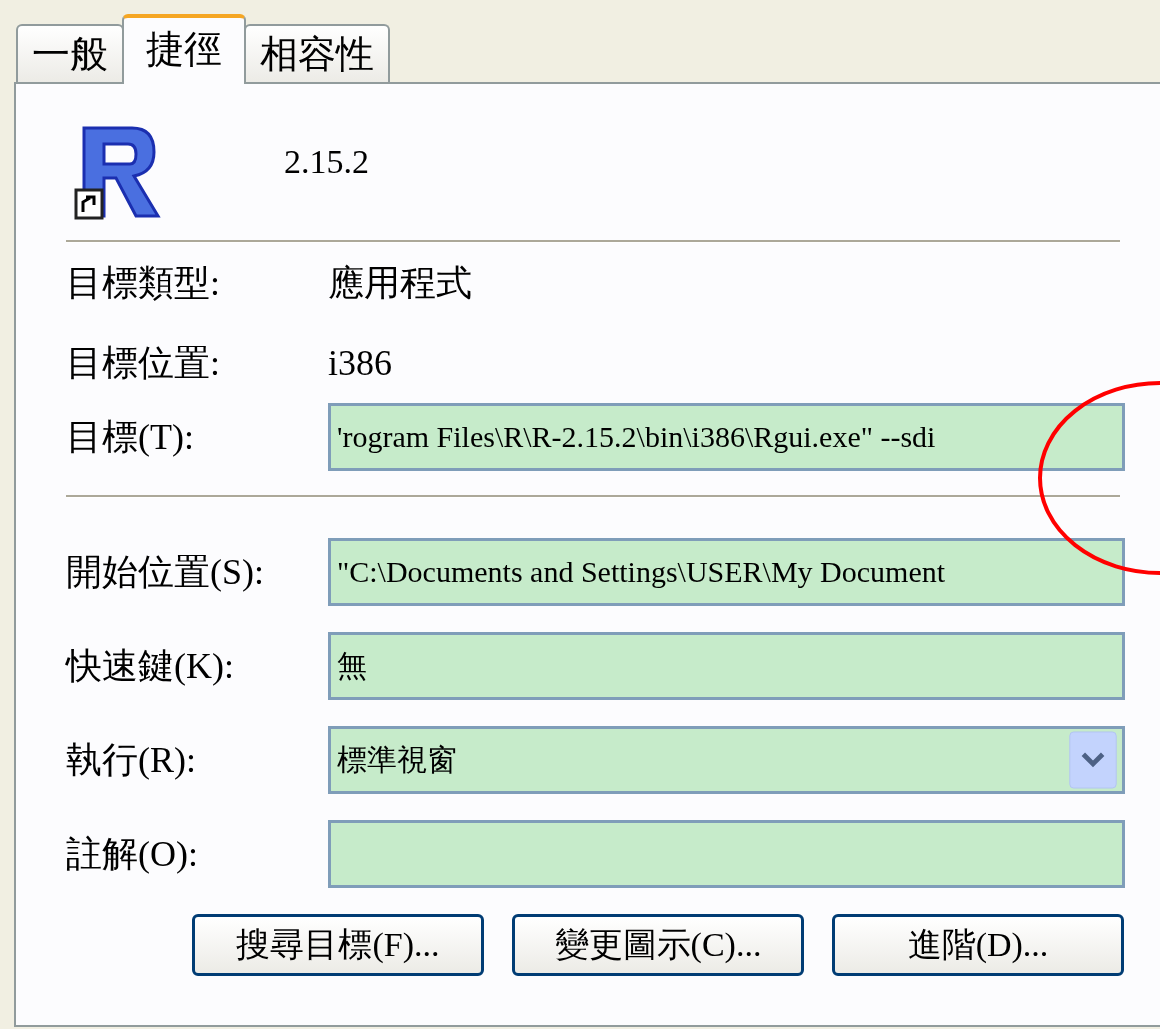 The image size is (1160, 1029). Describe the element at coordinates (317, 53) in the screenshot. I see `tab: 相容性` at that location.